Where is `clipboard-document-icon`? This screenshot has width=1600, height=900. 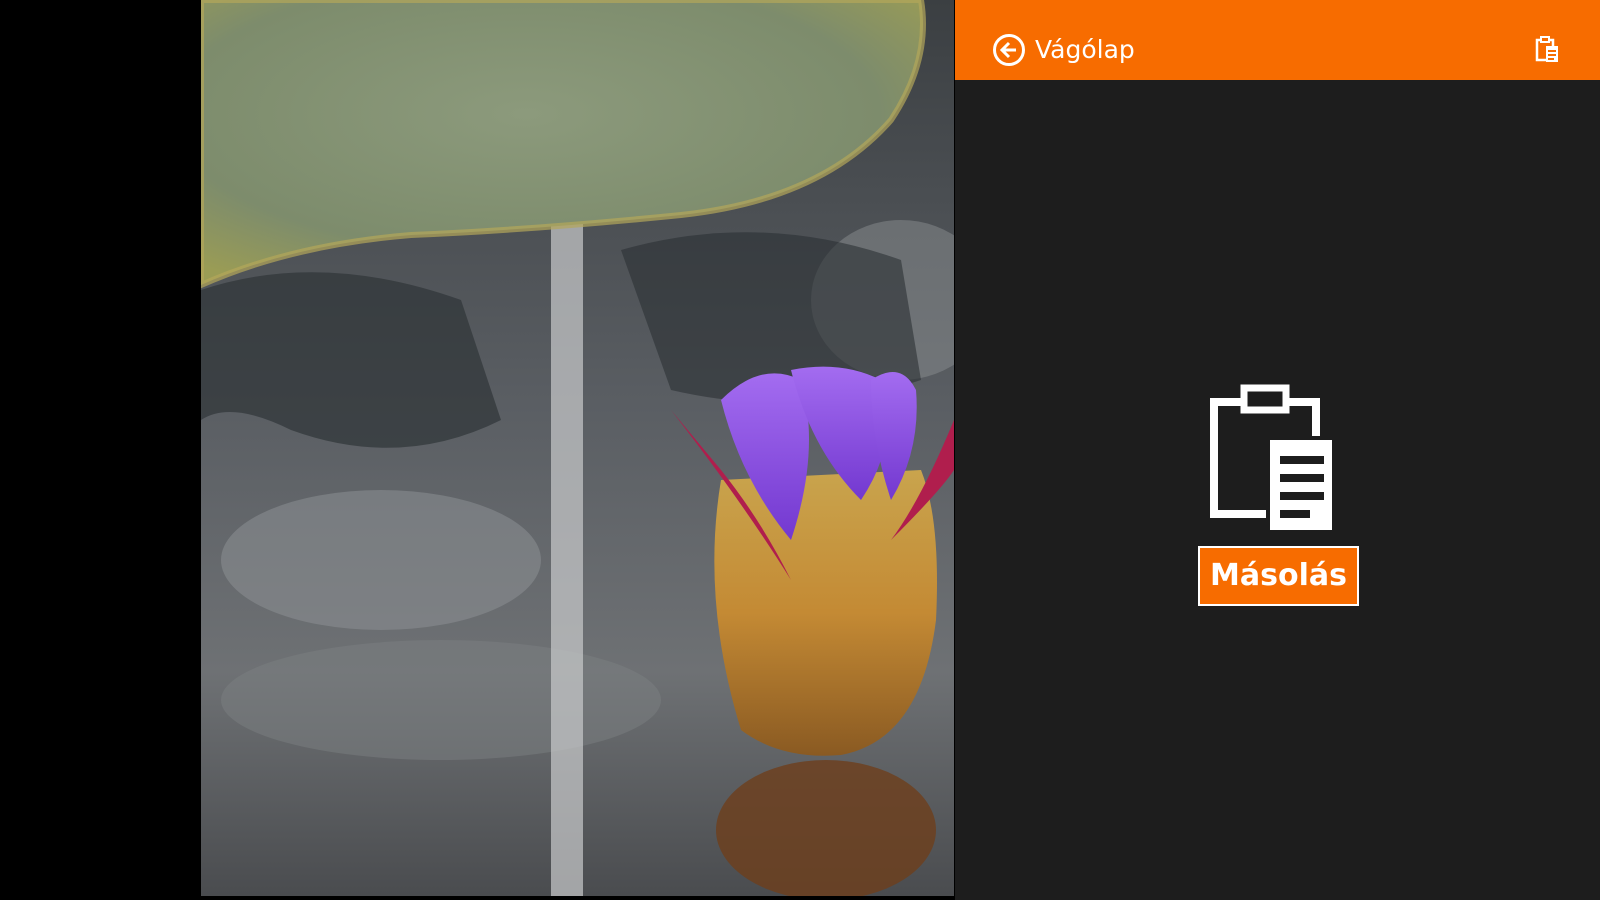
clipboard-document-icon is located at coordinates (1273, 459).